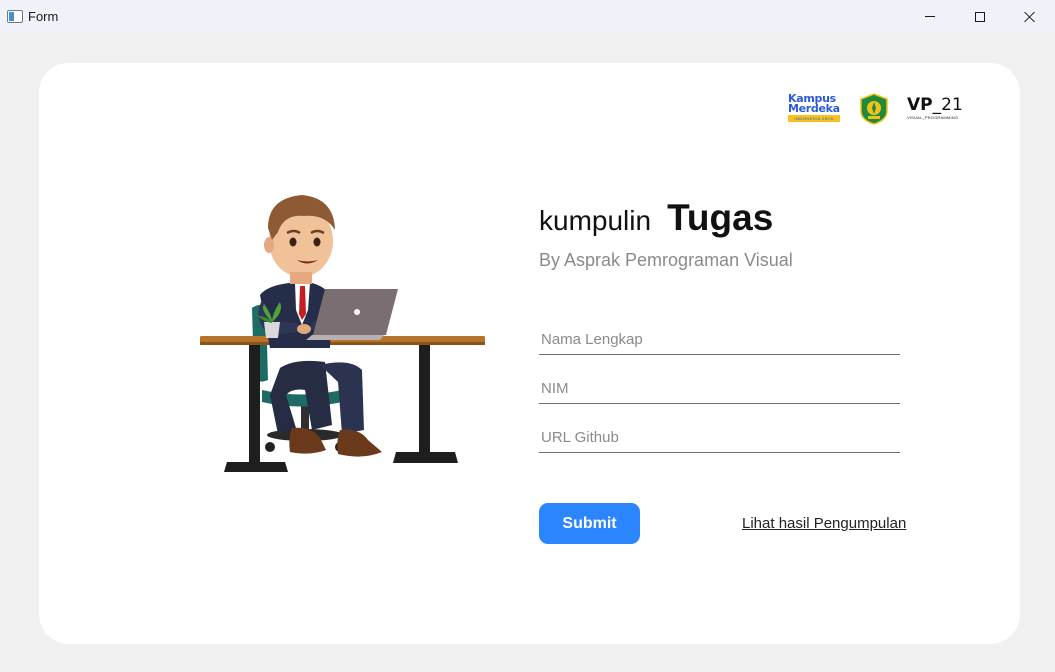  What do you see at coordinates (814, 107) in the screenshot?
I see `kampus-merdeka-logo: Kampus Merdeka INDONESIA JAYA` at bounding box center [814, 107].